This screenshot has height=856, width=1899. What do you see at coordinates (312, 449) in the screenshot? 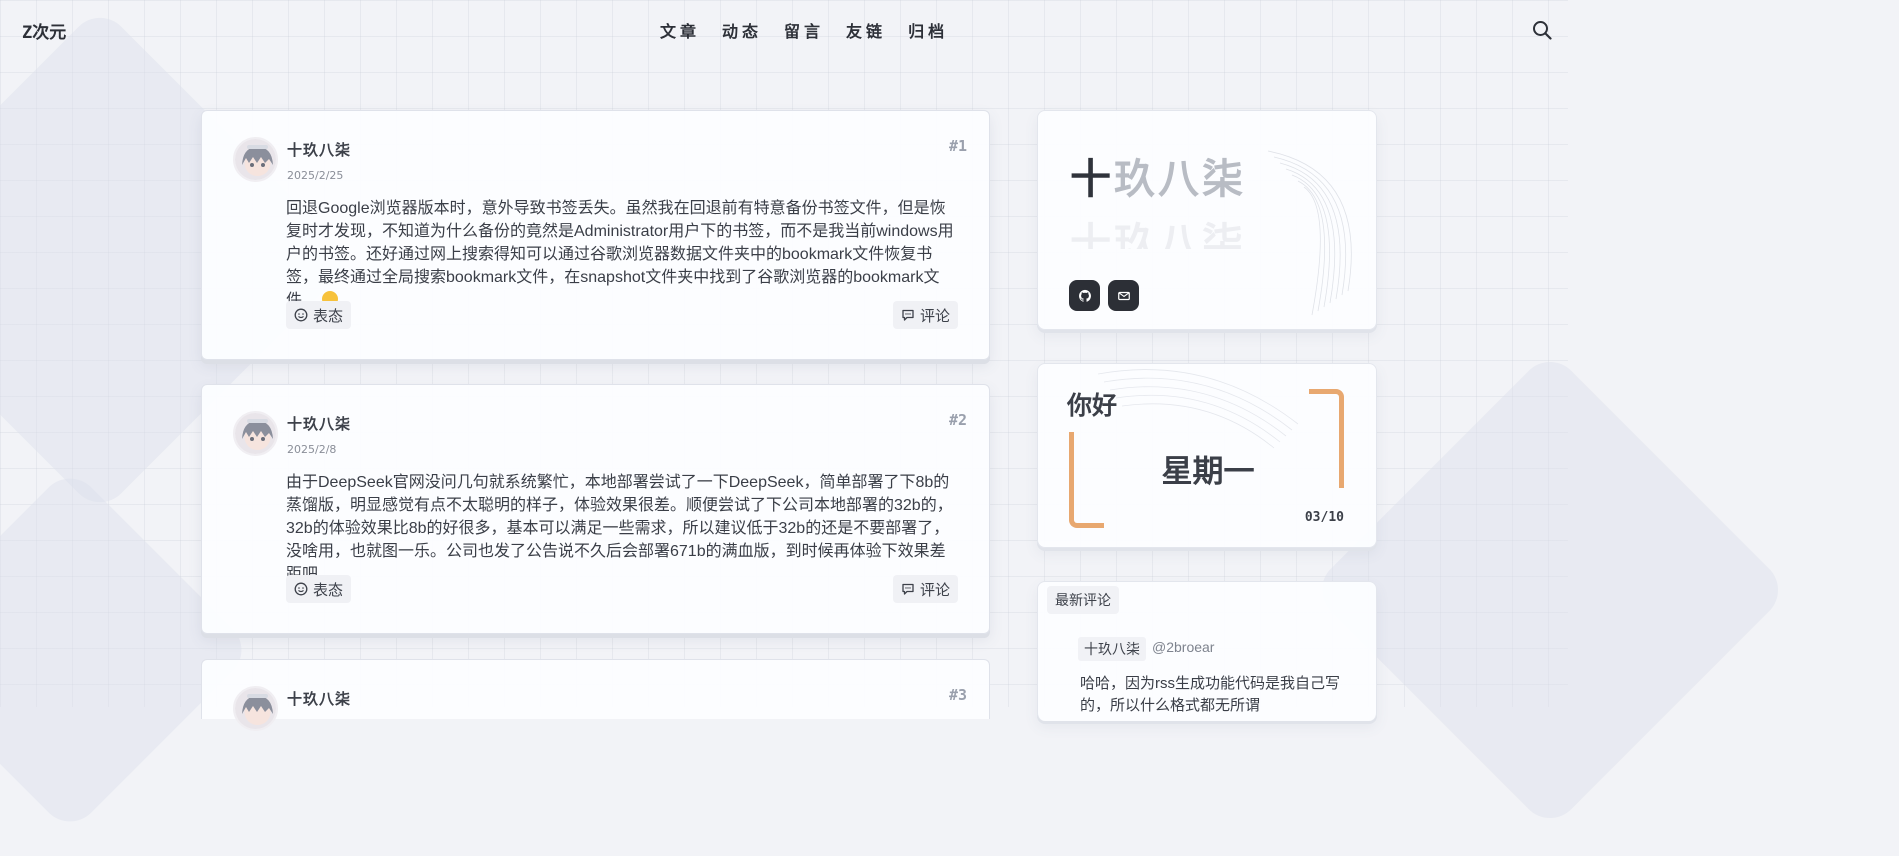
I see `post-date: 2025/2/8` at bounding box center [312, 449].